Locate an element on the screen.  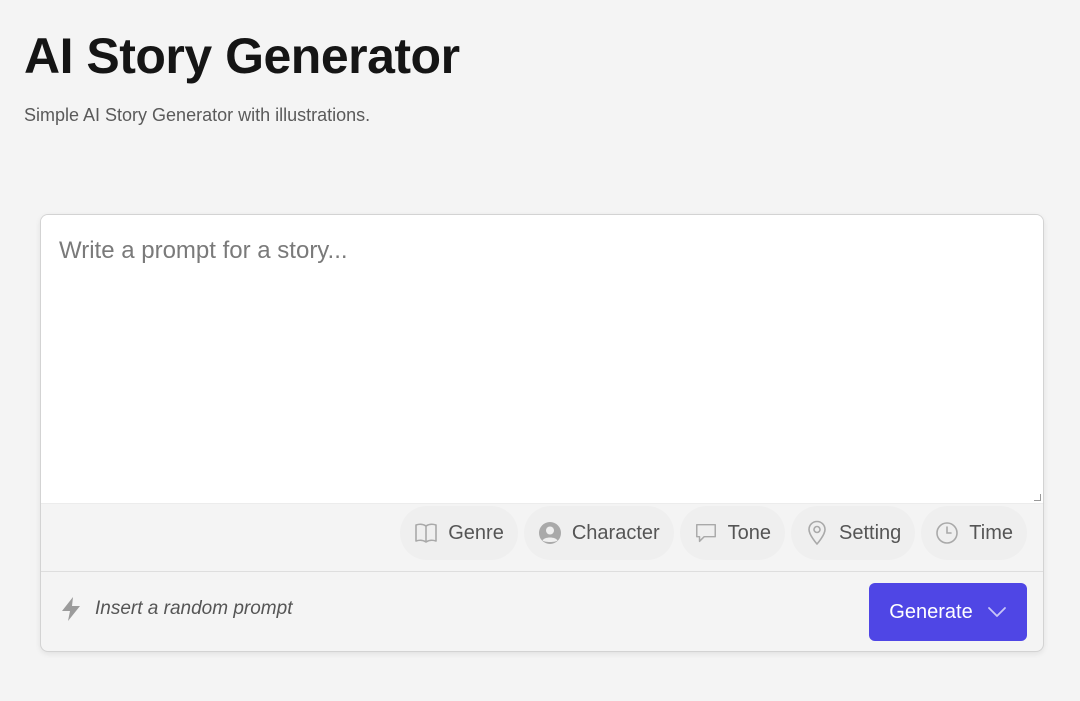
chevron-down-icon is located at coordinates (997, 612).